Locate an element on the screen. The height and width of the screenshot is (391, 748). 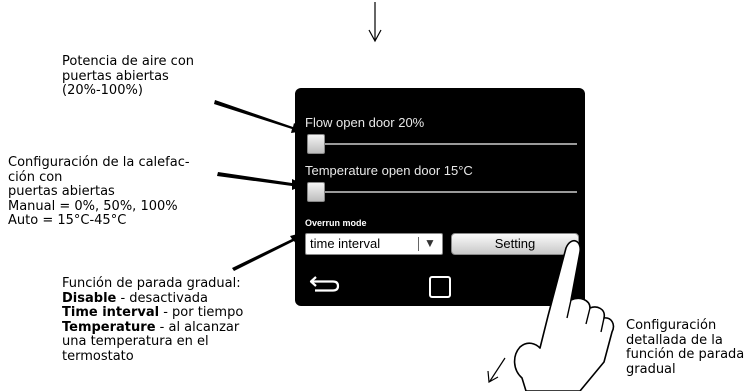
pointer-arrow-air is located at coordinates (259, 116).